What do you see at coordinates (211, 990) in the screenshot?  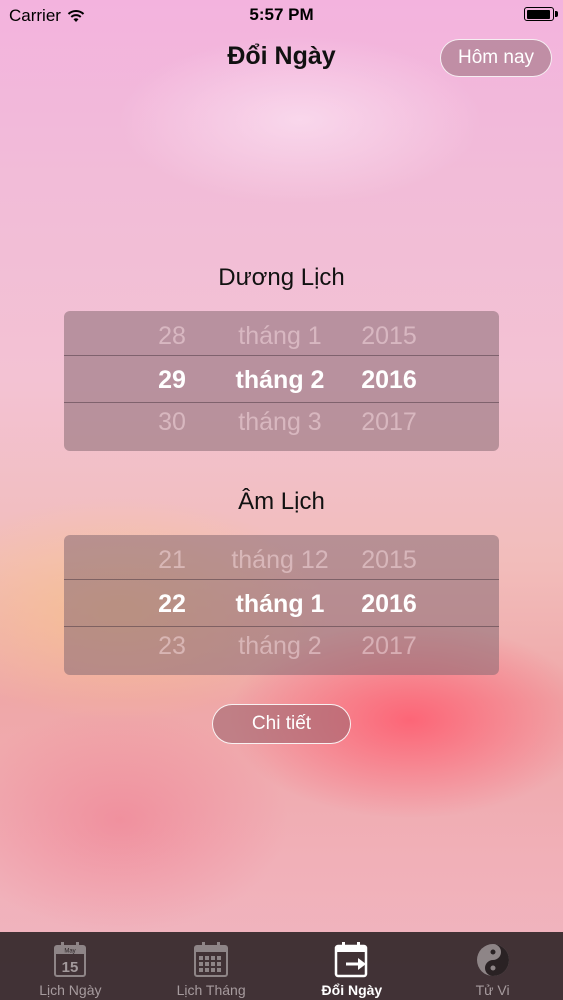 I see `tab-label: Lịch Tháng` at bounding box center [211, 990].